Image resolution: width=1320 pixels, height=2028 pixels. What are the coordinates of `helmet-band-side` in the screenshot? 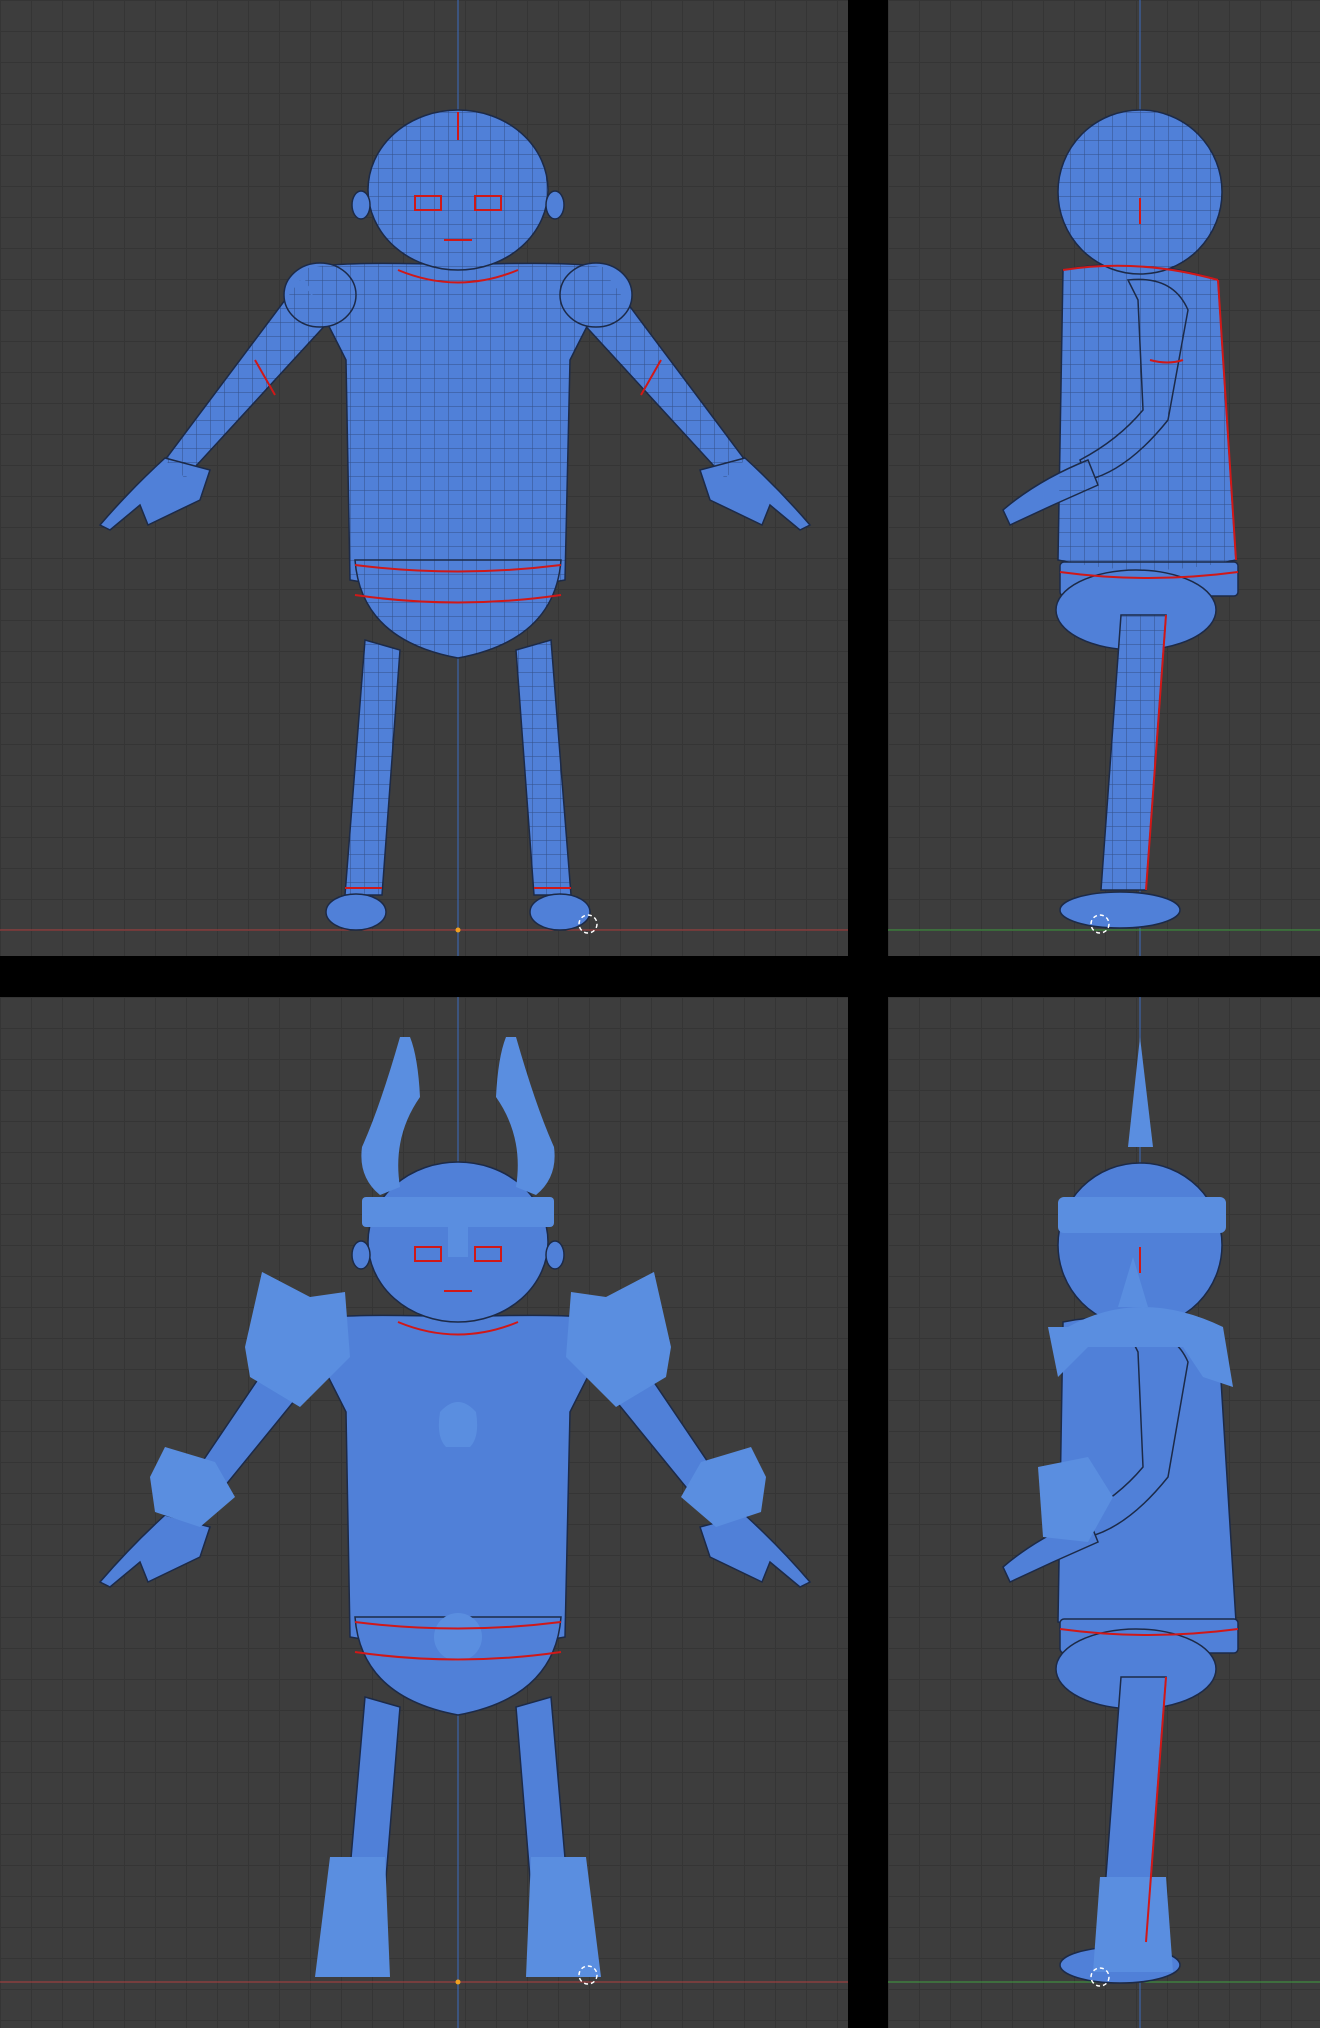 It's located at (1142, 1215).